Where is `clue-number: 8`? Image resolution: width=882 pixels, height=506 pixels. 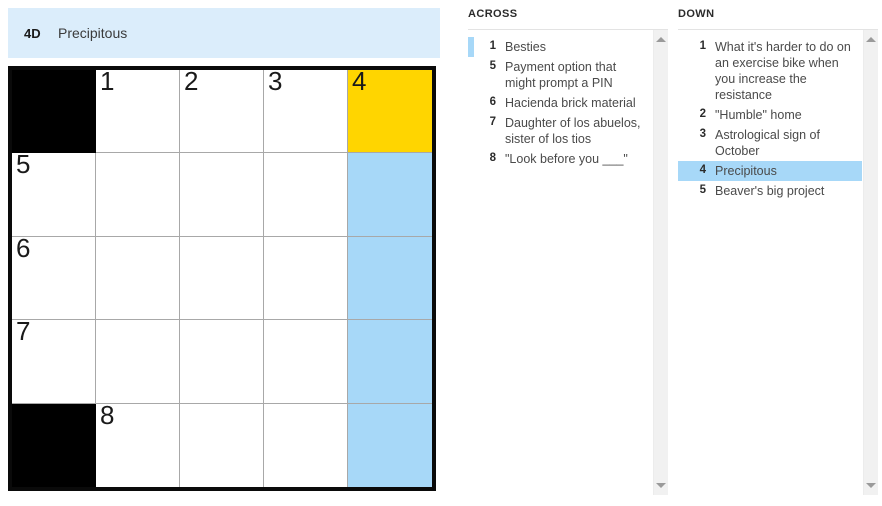 clue-number: 8 is located at coordinates (492, 158).